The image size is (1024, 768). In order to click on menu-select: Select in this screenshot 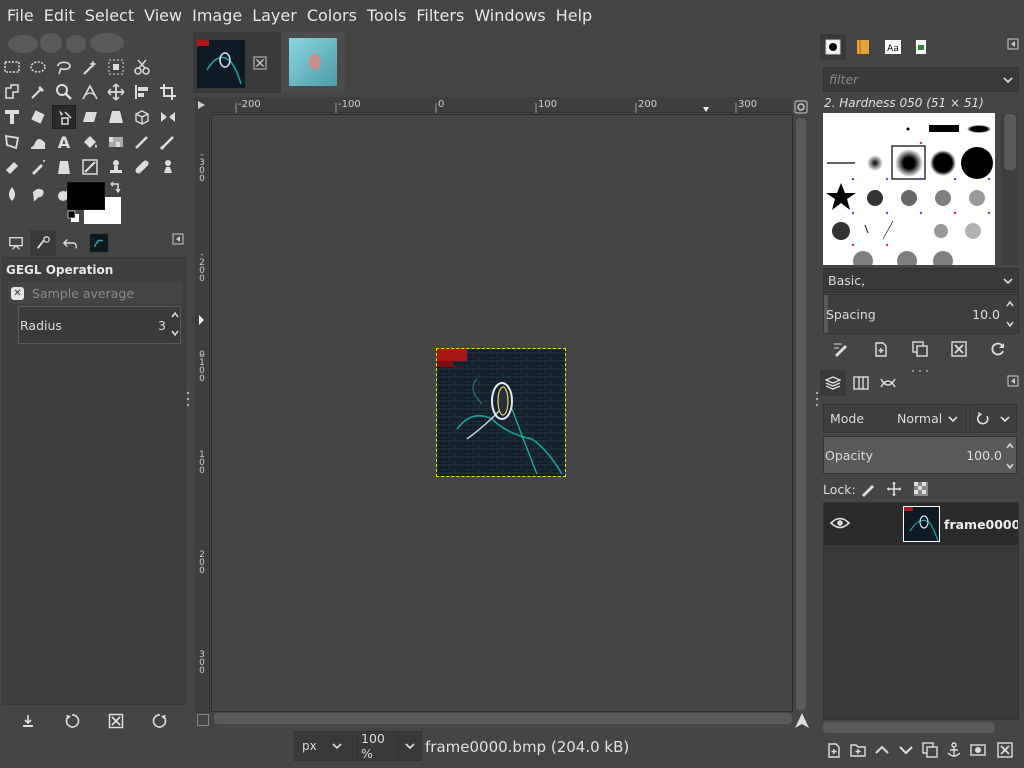, I will do `click(109, 15)`.